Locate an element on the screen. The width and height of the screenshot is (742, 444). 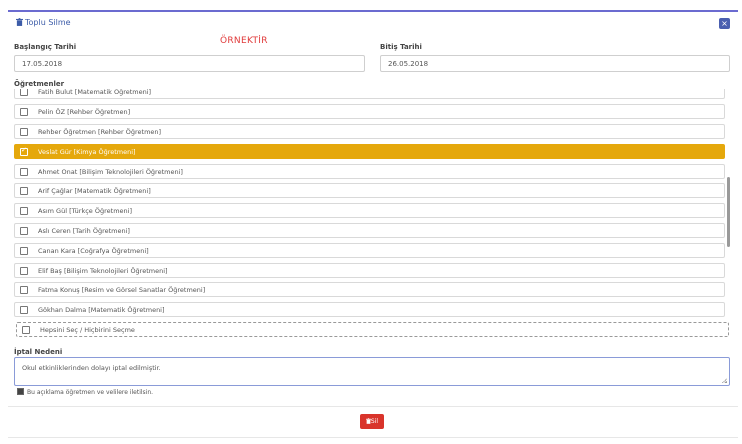
trash-icon is located at coordinates (19, 22).